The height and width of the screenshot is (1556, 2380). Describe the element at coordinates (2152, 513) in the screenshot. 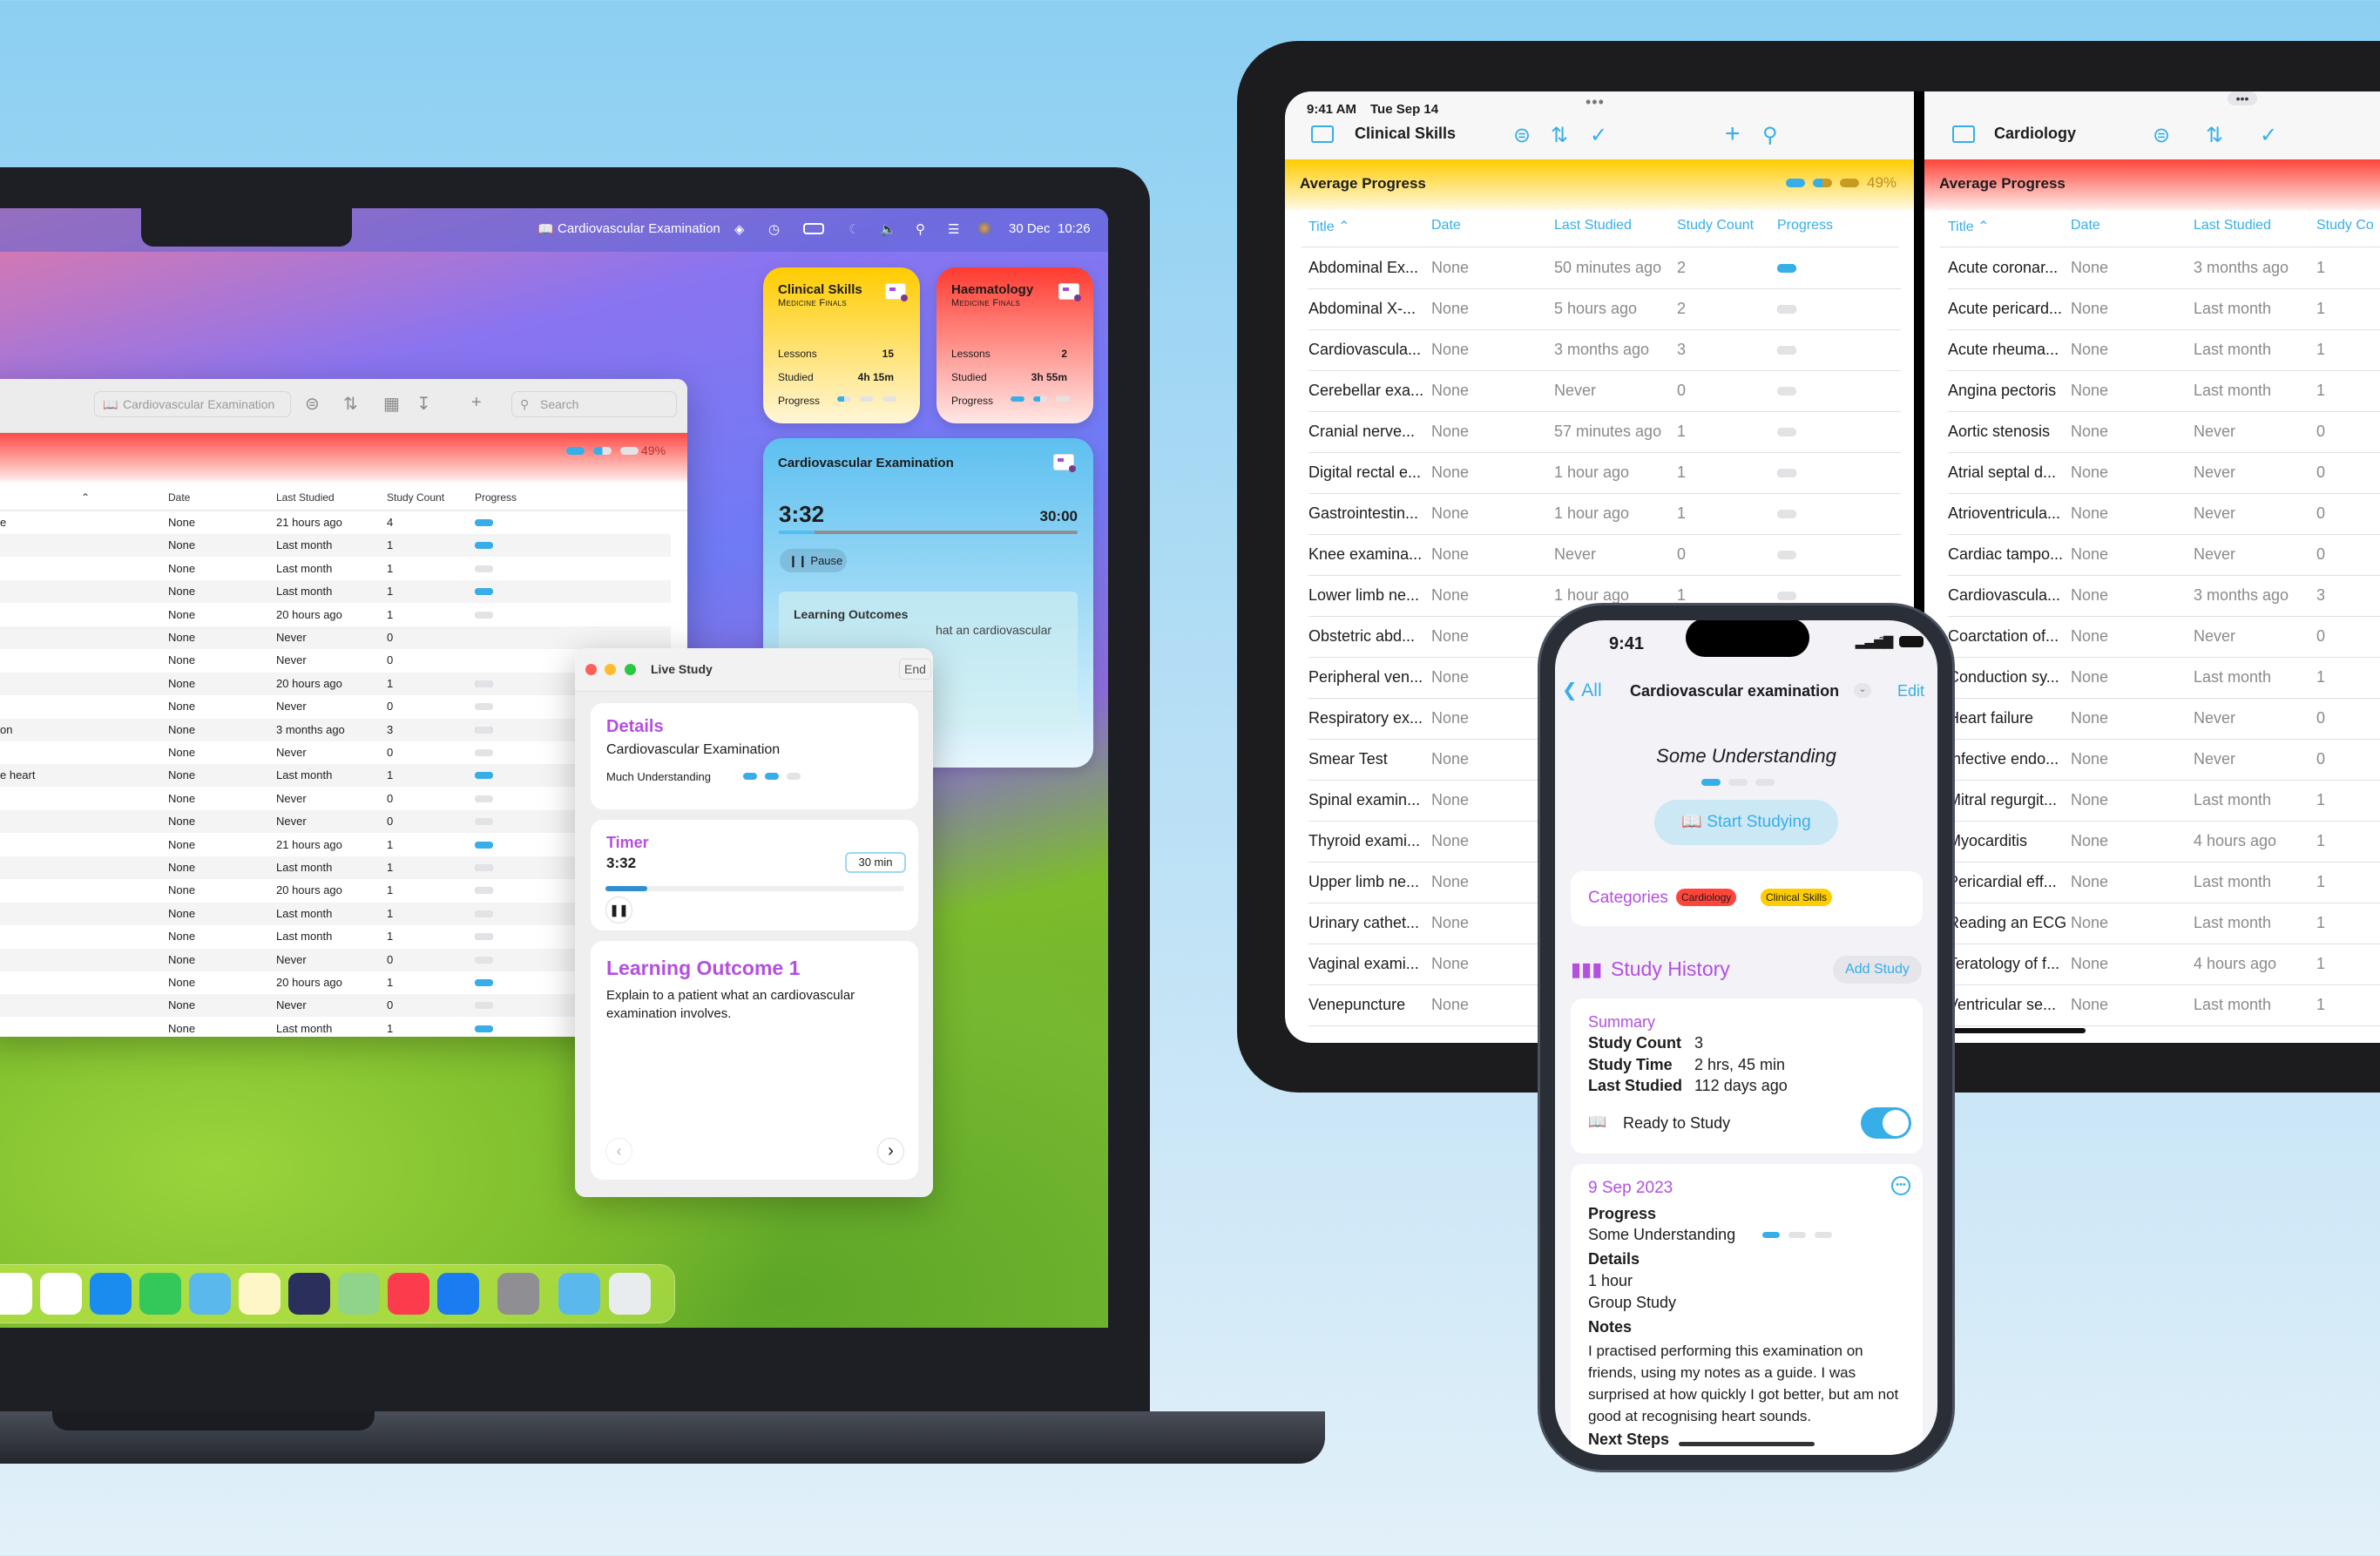

I see `table-row: Atrioventricula... None Never 0` at that location.